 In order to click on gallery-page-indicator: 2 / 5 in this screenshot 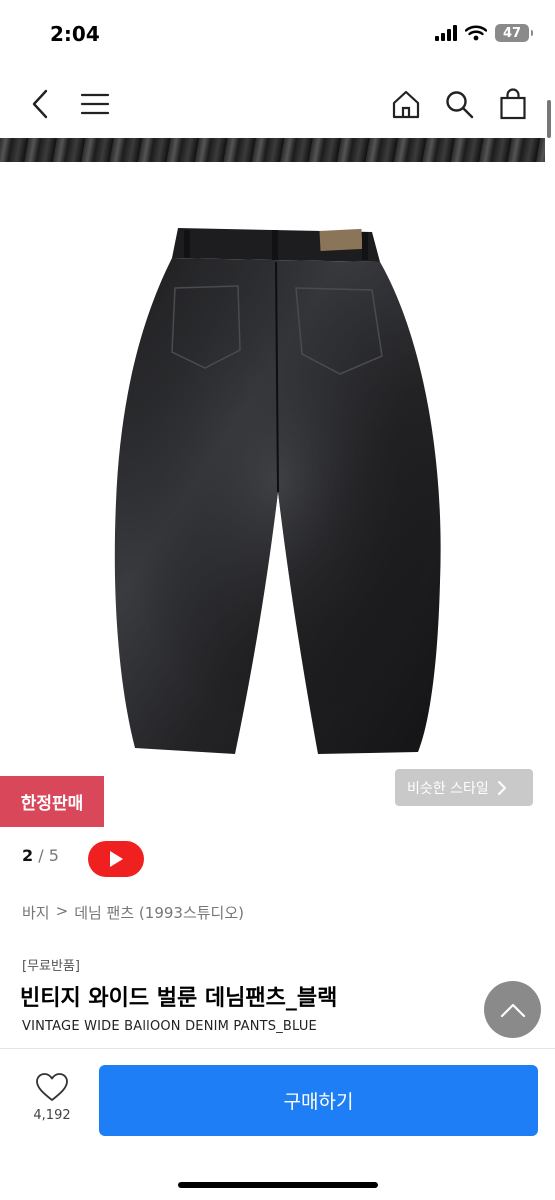, I will do `click(40, 855)`.